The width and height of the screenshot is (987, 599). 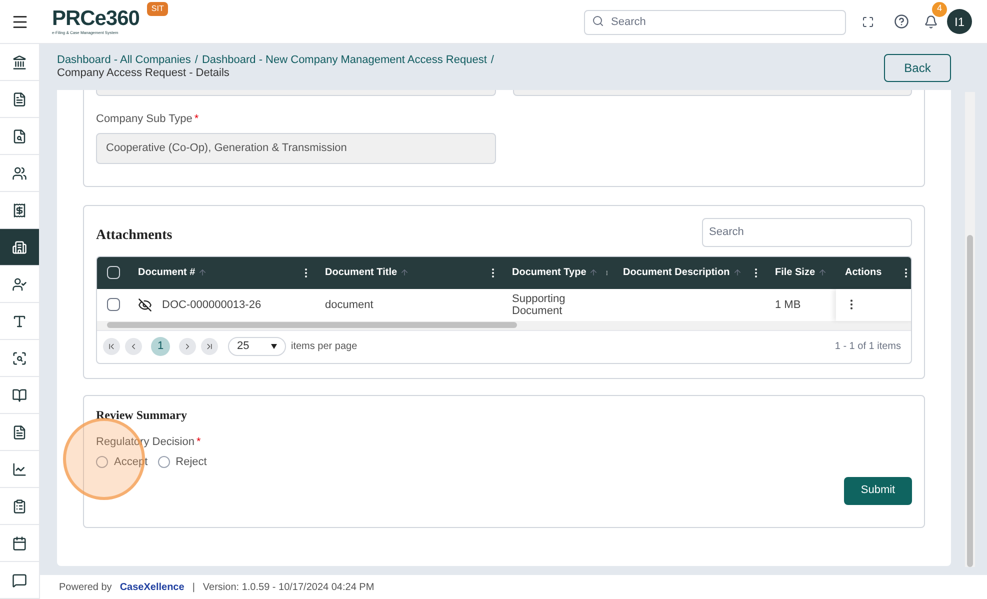 I want to click on notification-badge: 4, so click(x=939, y=9).